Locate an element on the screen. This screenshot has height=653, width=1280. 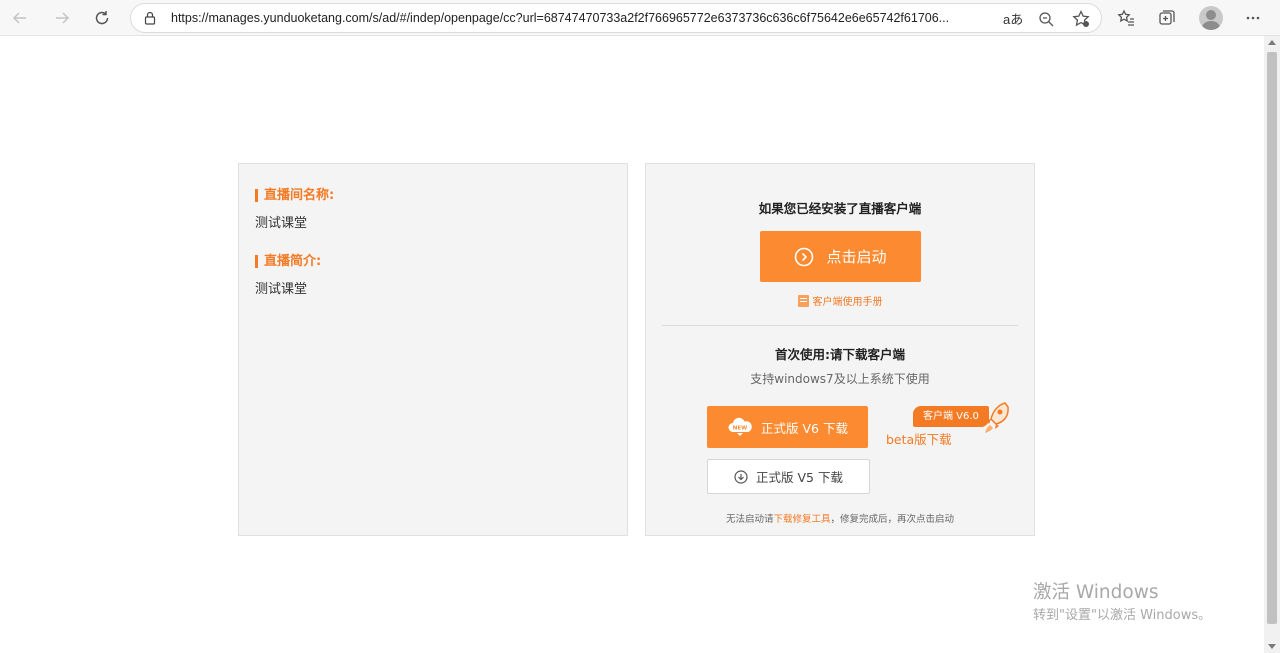
support-text: 支持windows7及以上系统下使用 is located at coordinates (840, 379).